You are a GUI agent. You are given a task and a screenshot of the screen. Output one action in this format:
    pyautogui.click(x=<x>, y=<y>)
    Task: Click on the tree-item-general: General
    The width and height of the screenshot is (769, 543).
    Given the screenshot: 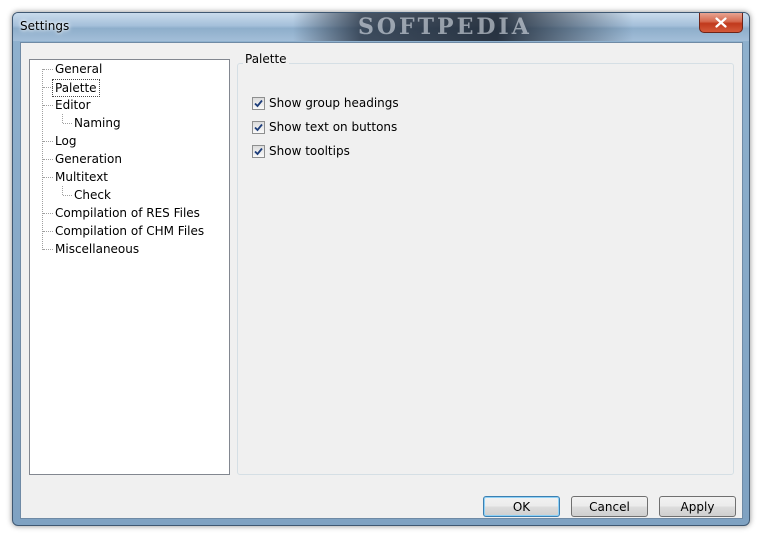 What is the action you would take?
    pyautogui.click(x=78, y=69)
    